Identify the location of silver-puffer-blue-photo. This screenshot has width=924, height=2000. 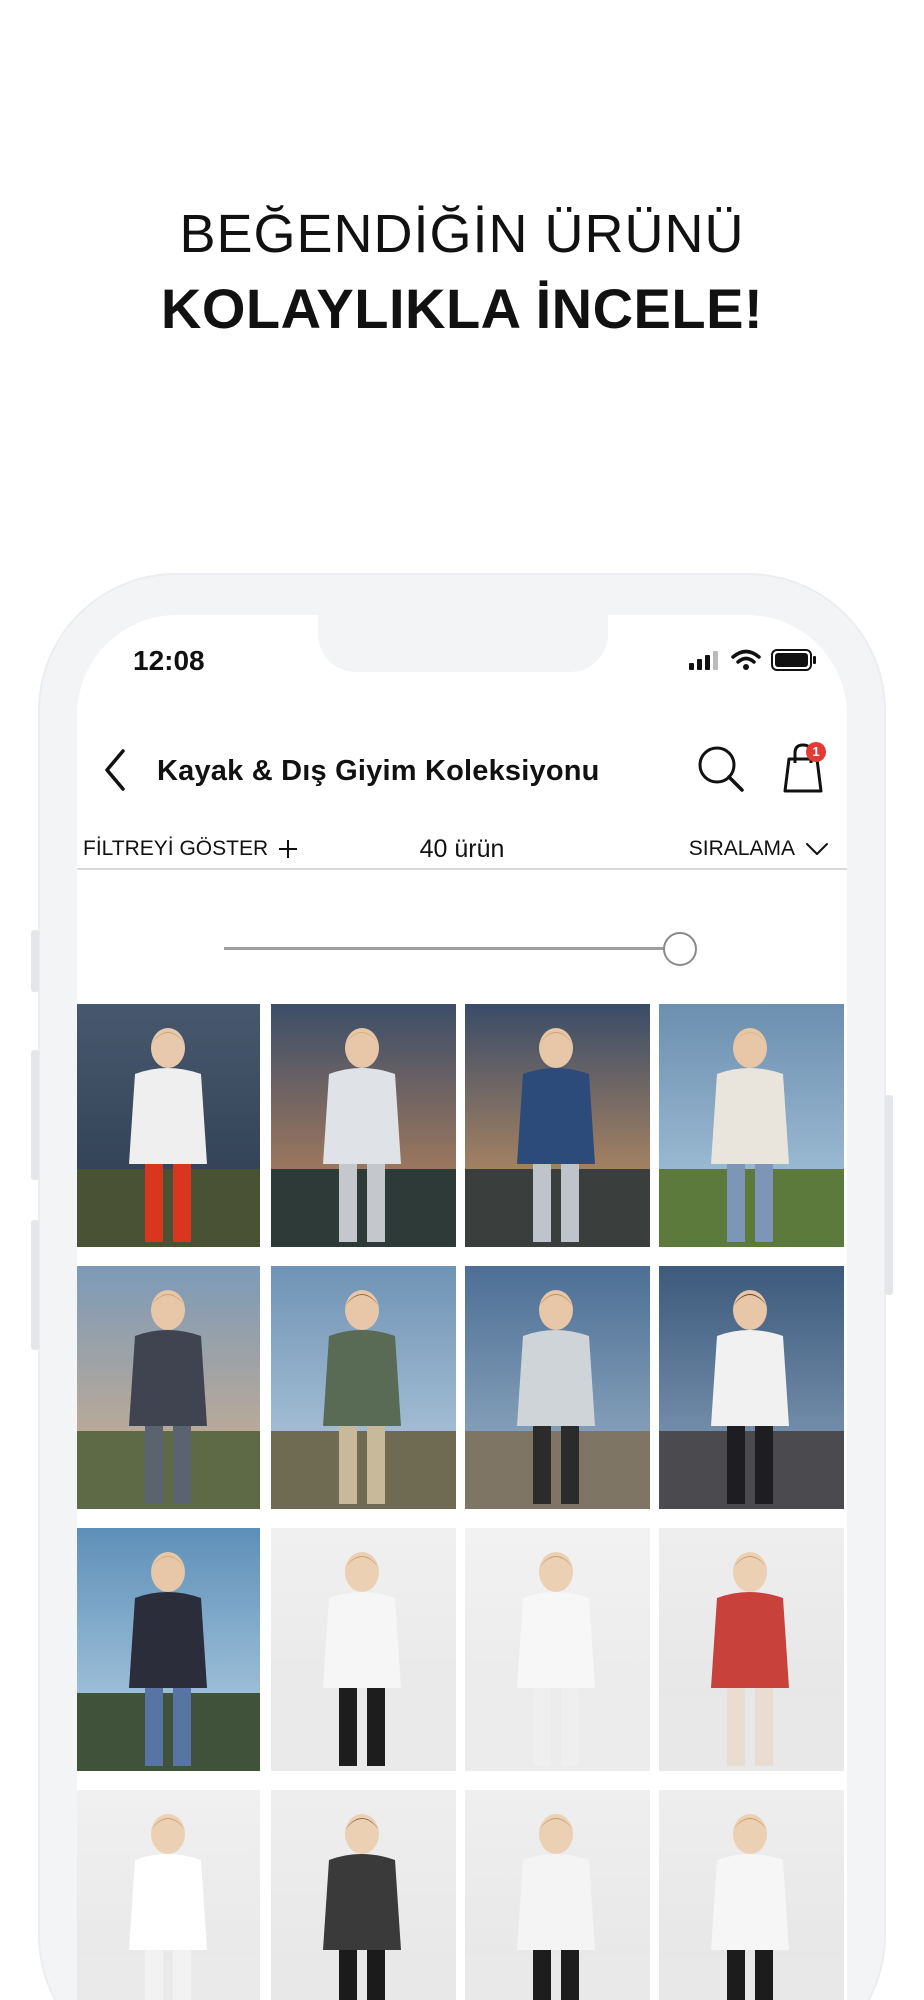
(557, 1125).